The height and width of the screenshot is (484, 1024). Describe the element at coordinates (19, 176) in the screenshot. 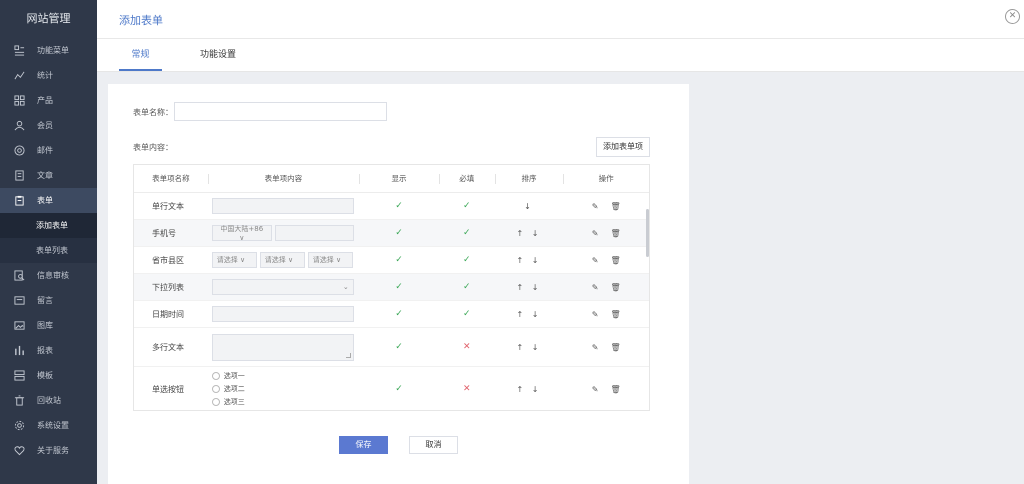

I see `document-icon` at that location.